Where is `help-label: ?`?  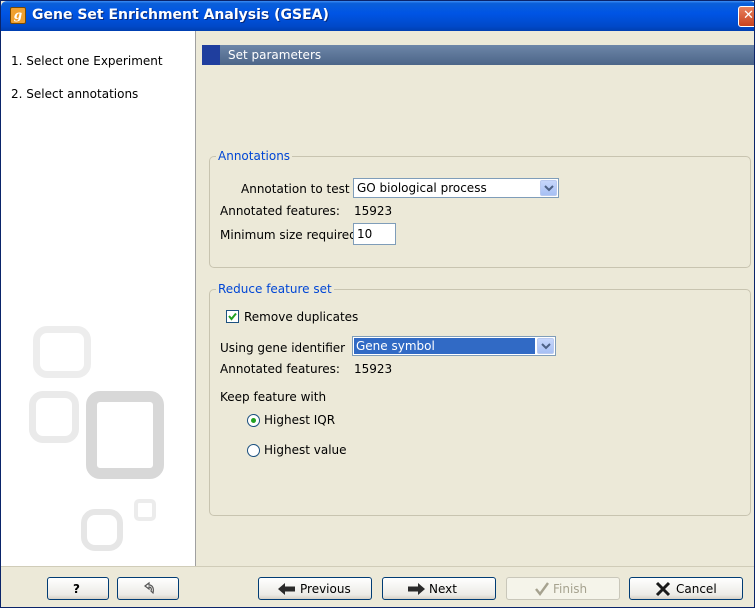
help-label: ? is located at coordinates (76, 589).